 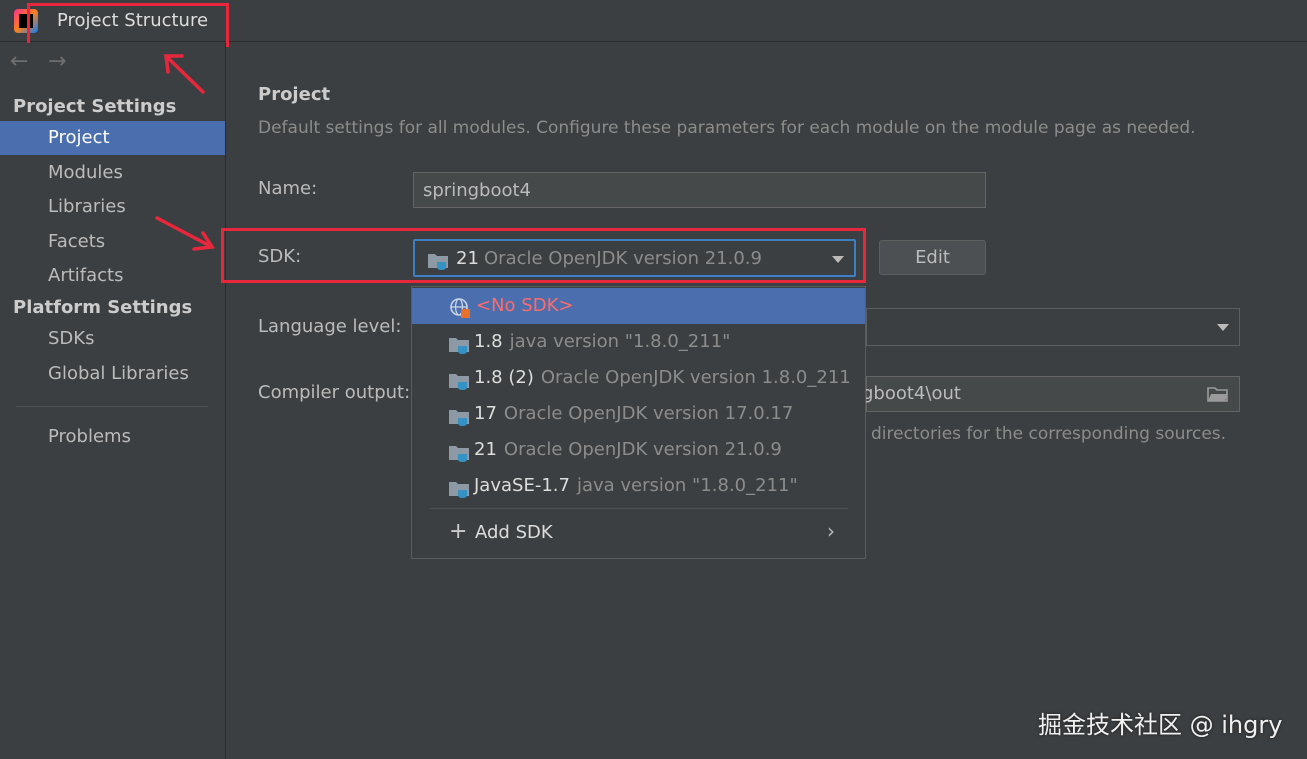 What do you see at coordinates (485, 413) in the screenshot?
I see `sdk-option-version: 17` at bounding box center [485, 413].